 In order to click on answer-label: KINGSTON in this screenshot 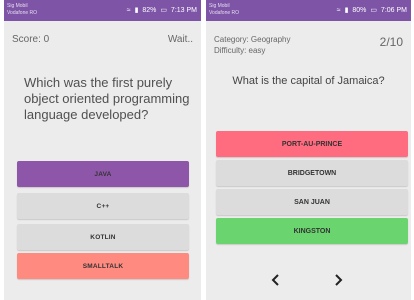, I will do `click(312, 231)`.